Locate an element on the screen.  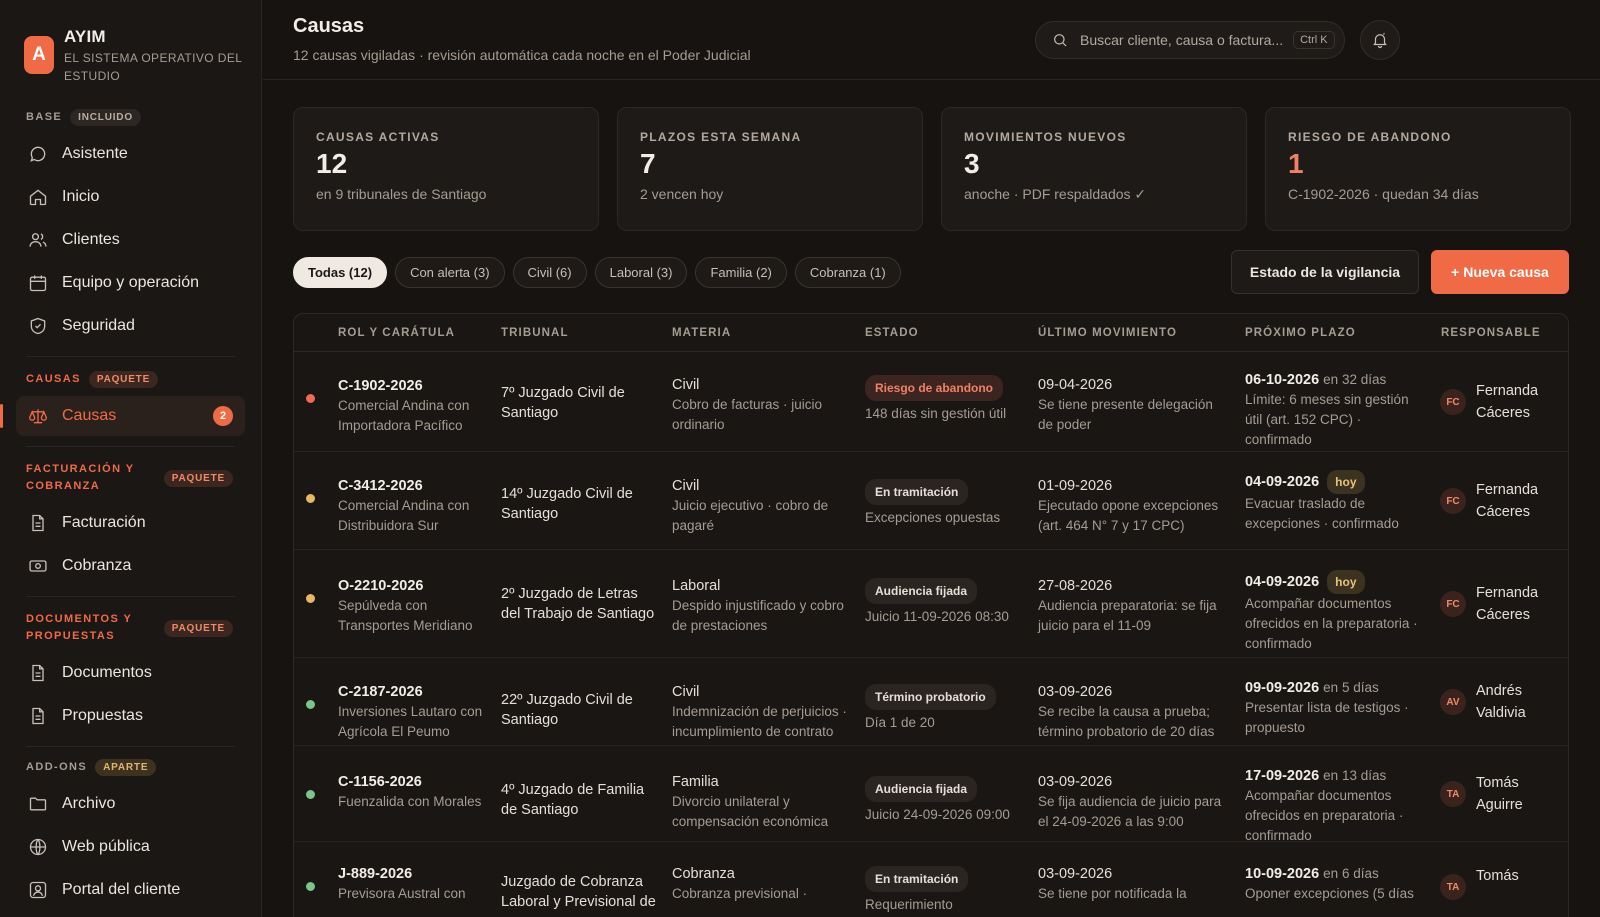
case-rol: C-2187-2026 is located at coordinates (413, 692).